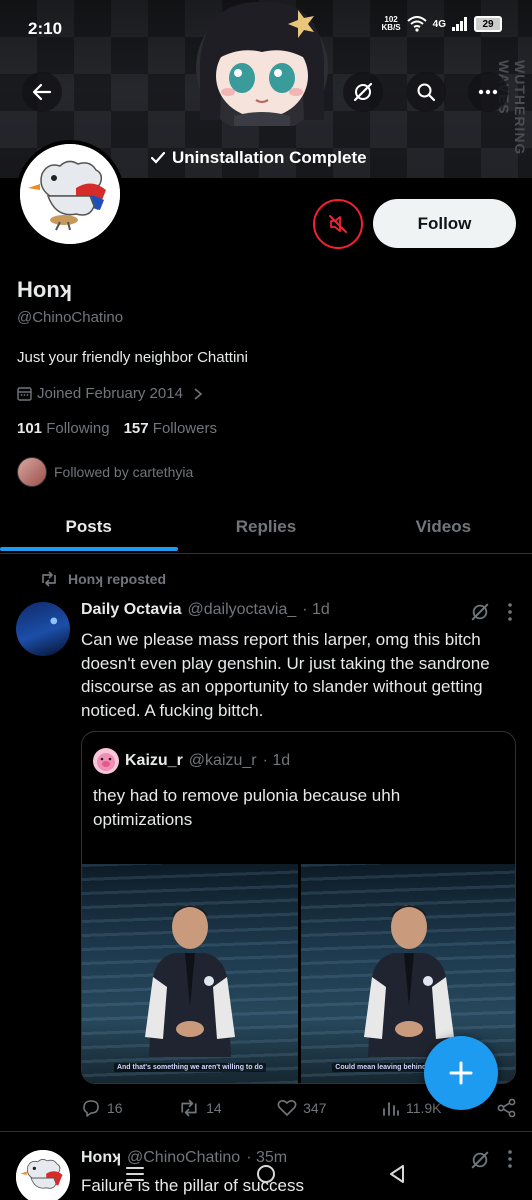 Image resolution: width=532 pixels, height=1200 pixels. Describe the element at coordinates (444, 223) in the screenshot. I see `follow-button: Follow` at that location.